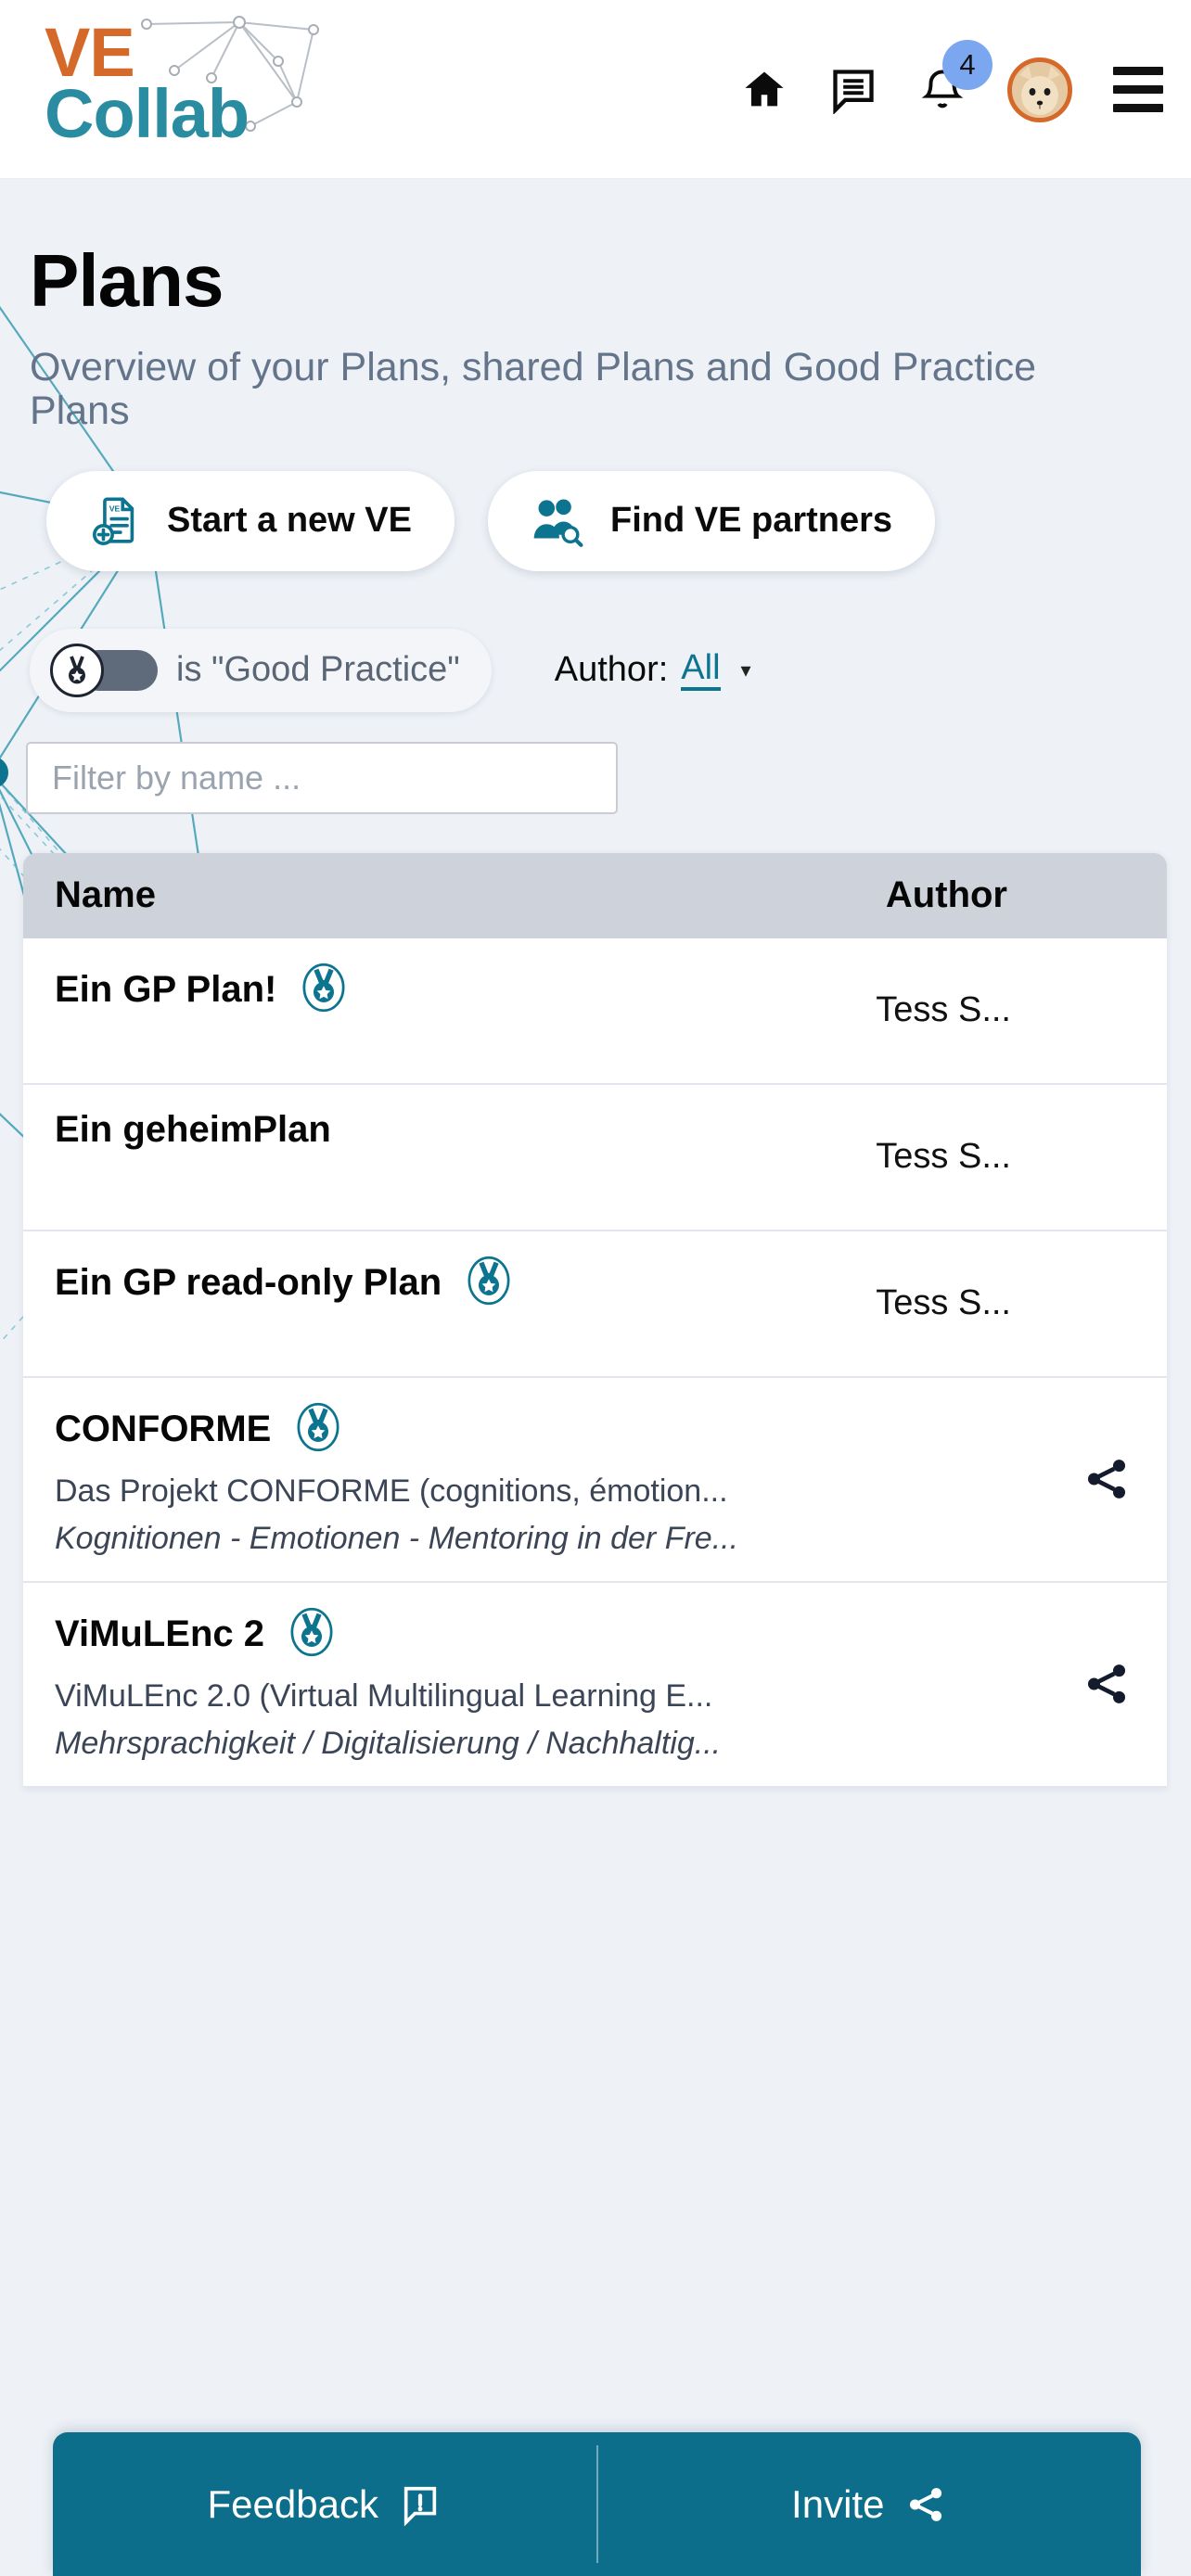  I want to click on user-avatar, so click(1039, 89).